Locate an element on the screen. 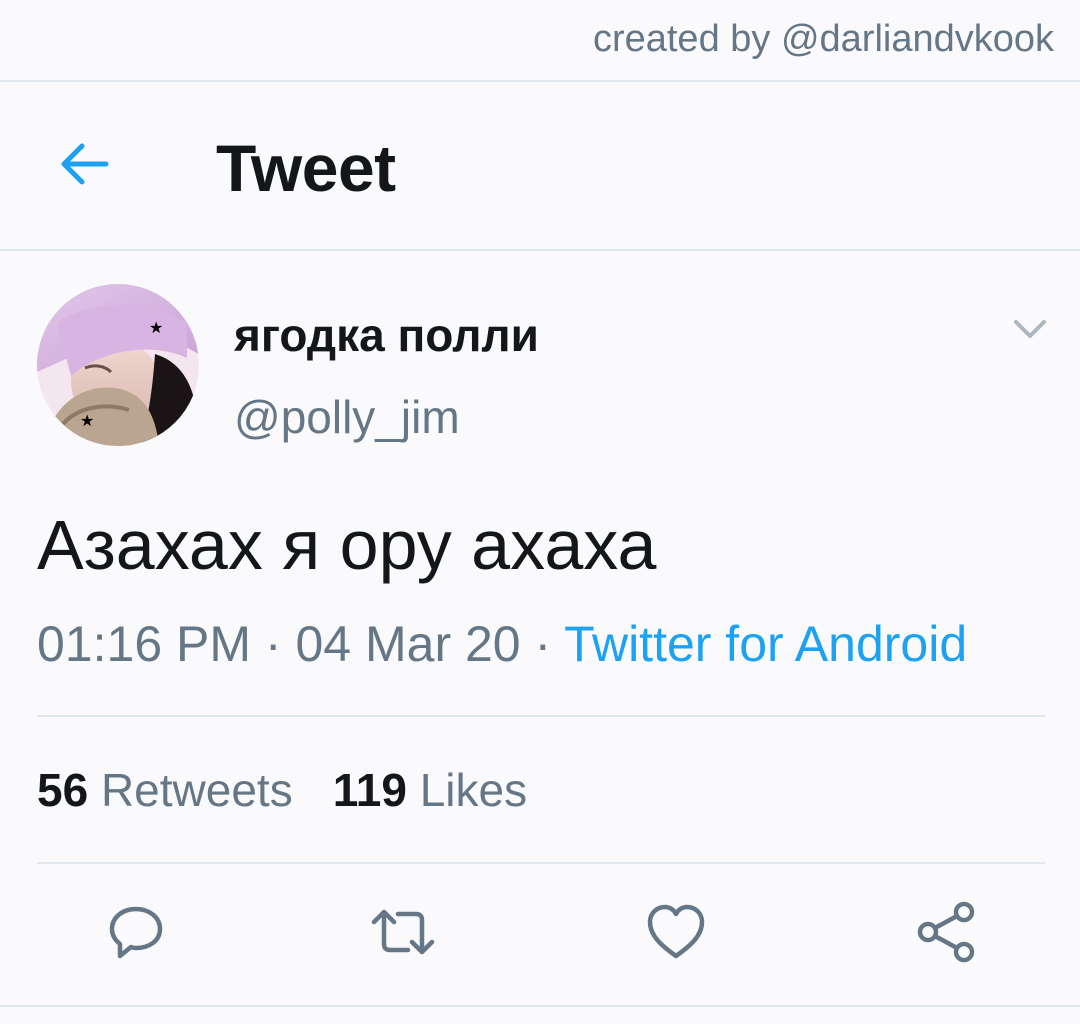 The image size is (1080, 1024). likes-count: 119 is located at coordinates (369, 790).